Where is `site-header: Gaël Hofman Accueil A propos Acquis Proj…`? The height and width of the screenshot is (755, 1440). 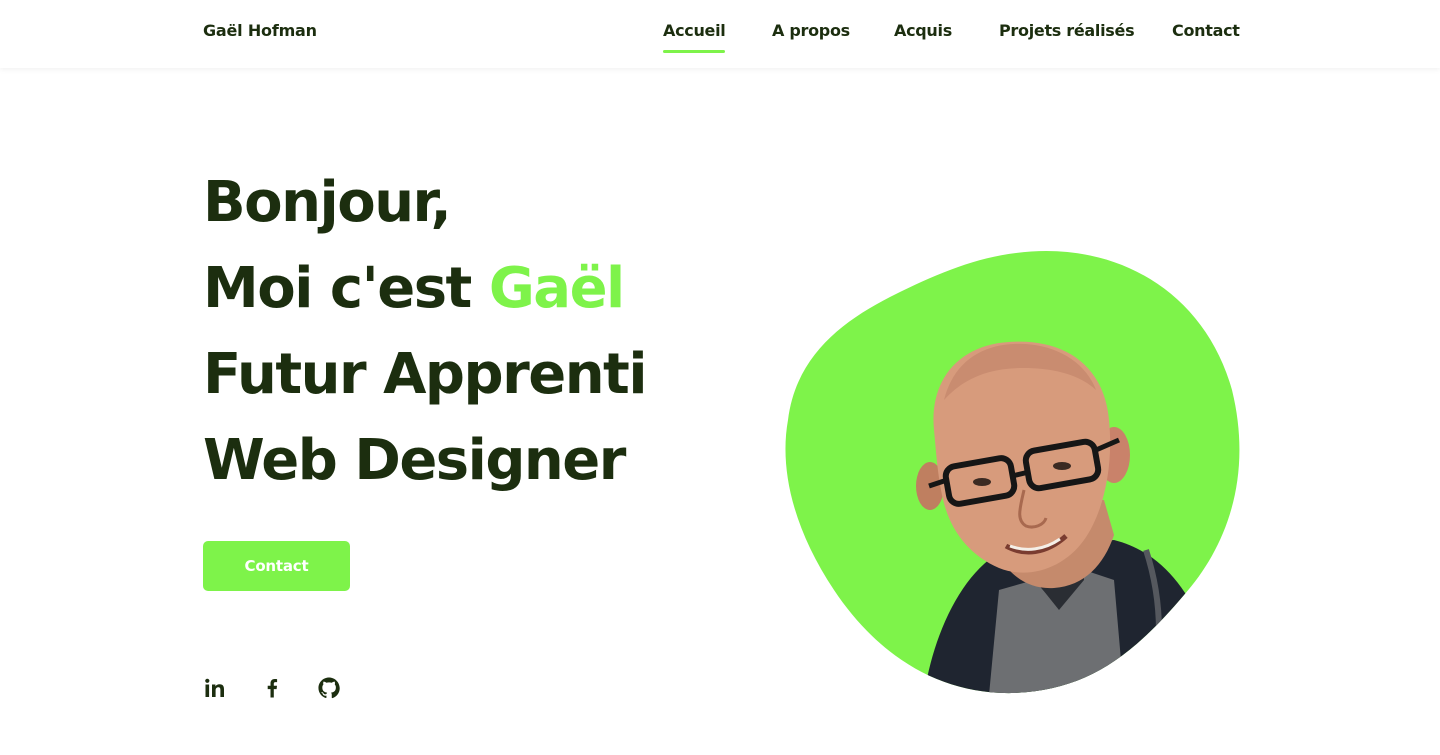
site-header: Gaël Hofman Accueil A propos Acquis Proj… is located at coordinates (720, 34).